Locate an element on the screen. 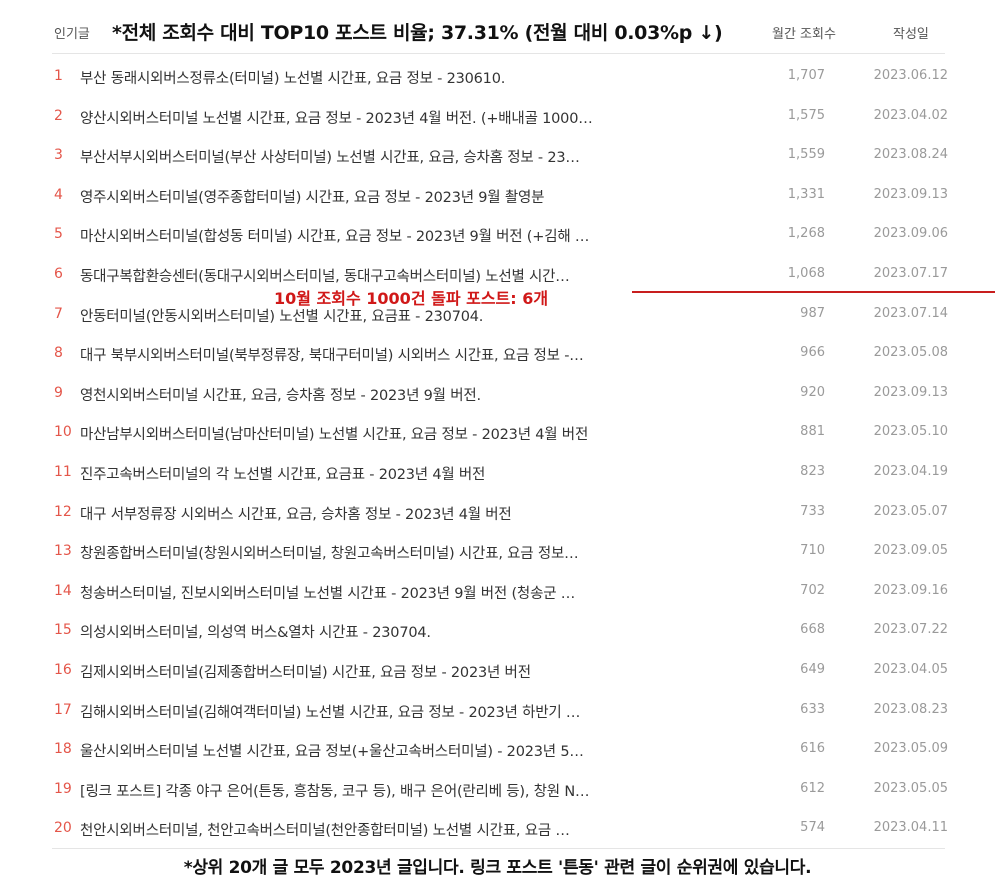  post-date: 2023.04.02 is located at coordinates (910, 115).